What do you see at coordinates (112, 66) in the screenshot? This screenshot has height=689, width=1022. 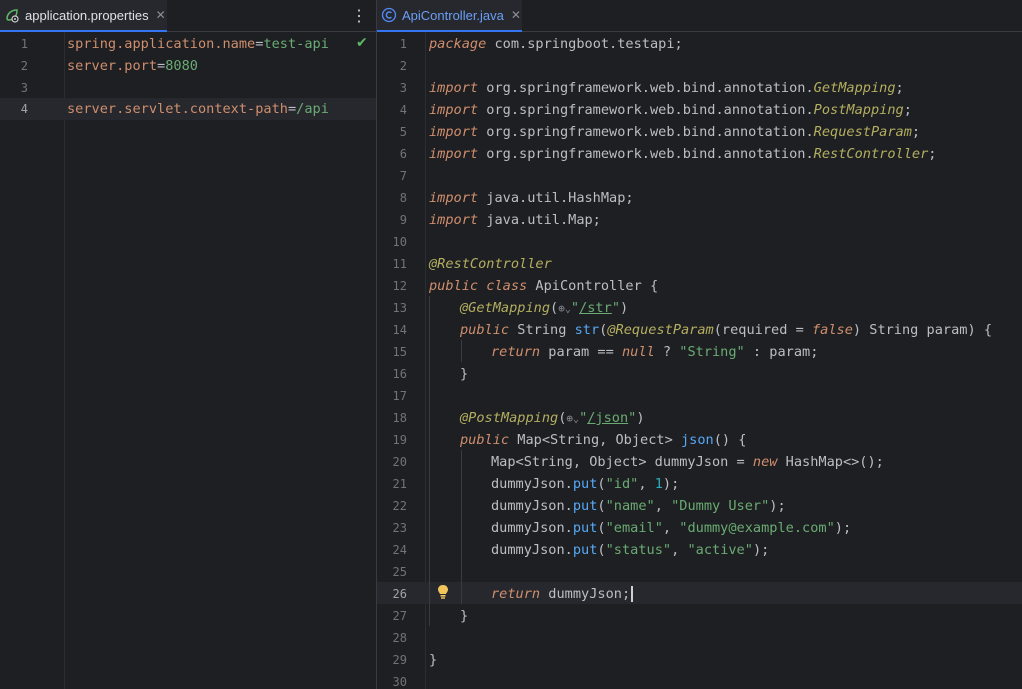 I see `property-key: server.port` at bounding box center [112, 66].